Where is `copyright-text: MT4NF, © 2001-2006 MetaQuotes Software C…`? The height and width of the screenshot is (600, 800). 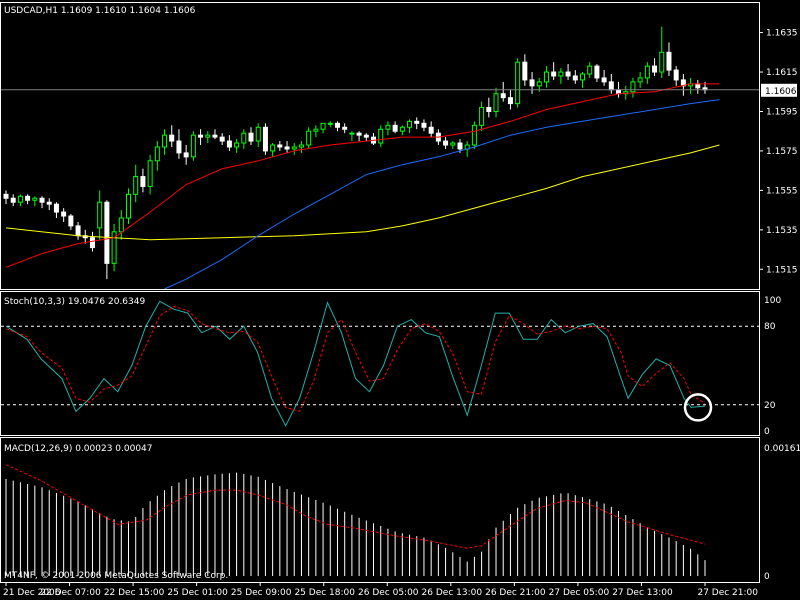 copyright-text: MT4NF, © 2001-2006 MetaQuotes Software C… is located at coordinates (116, 576).